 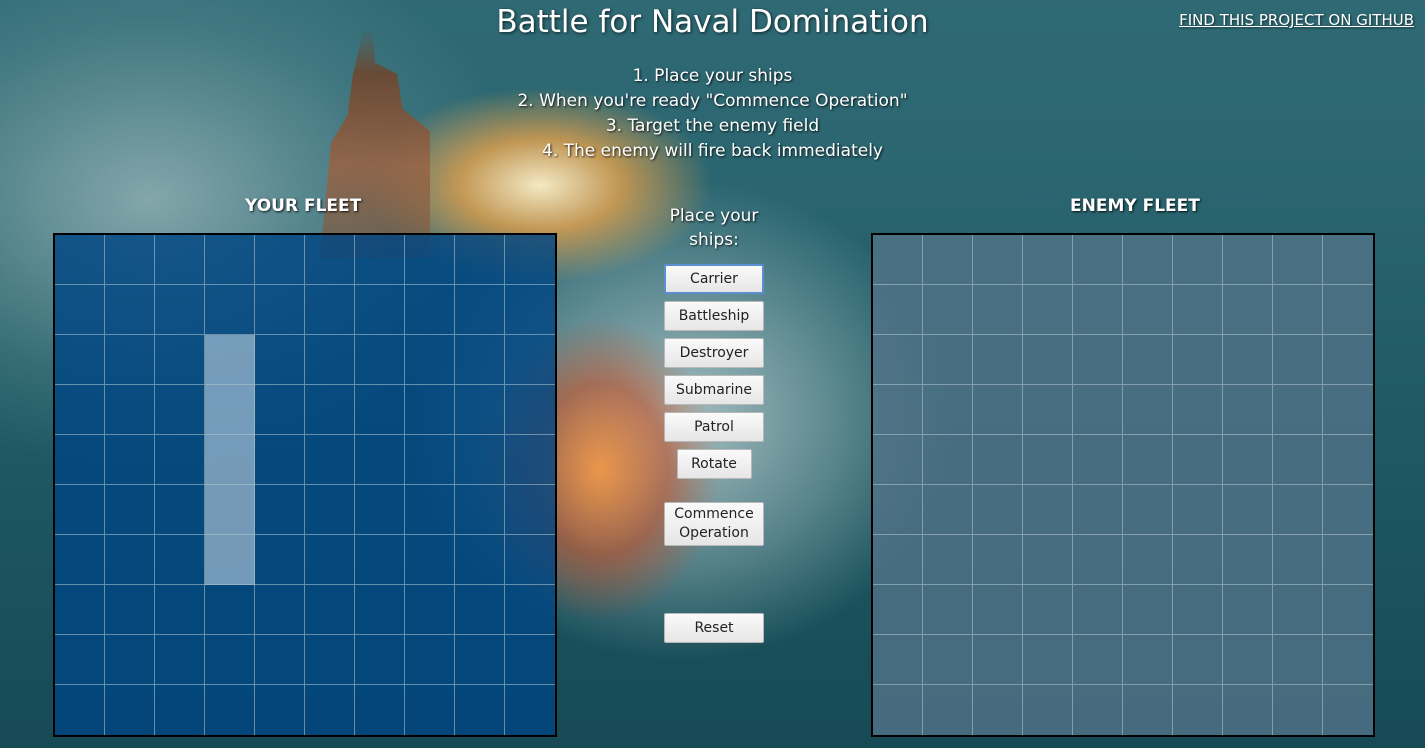 What do you see at coordinates (714, 427) in the screenshot?
I see `patrol-button: Patrol` at bounding box center [714, 427].